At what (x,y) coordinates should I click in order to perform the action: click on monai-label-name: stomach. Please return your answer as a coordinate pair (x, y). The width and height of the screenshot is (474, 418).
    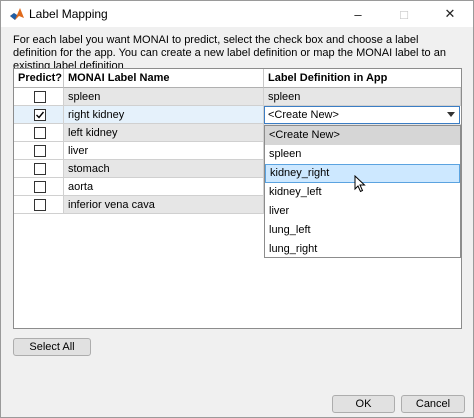
    Looking at the image, I should click on (164, 169).